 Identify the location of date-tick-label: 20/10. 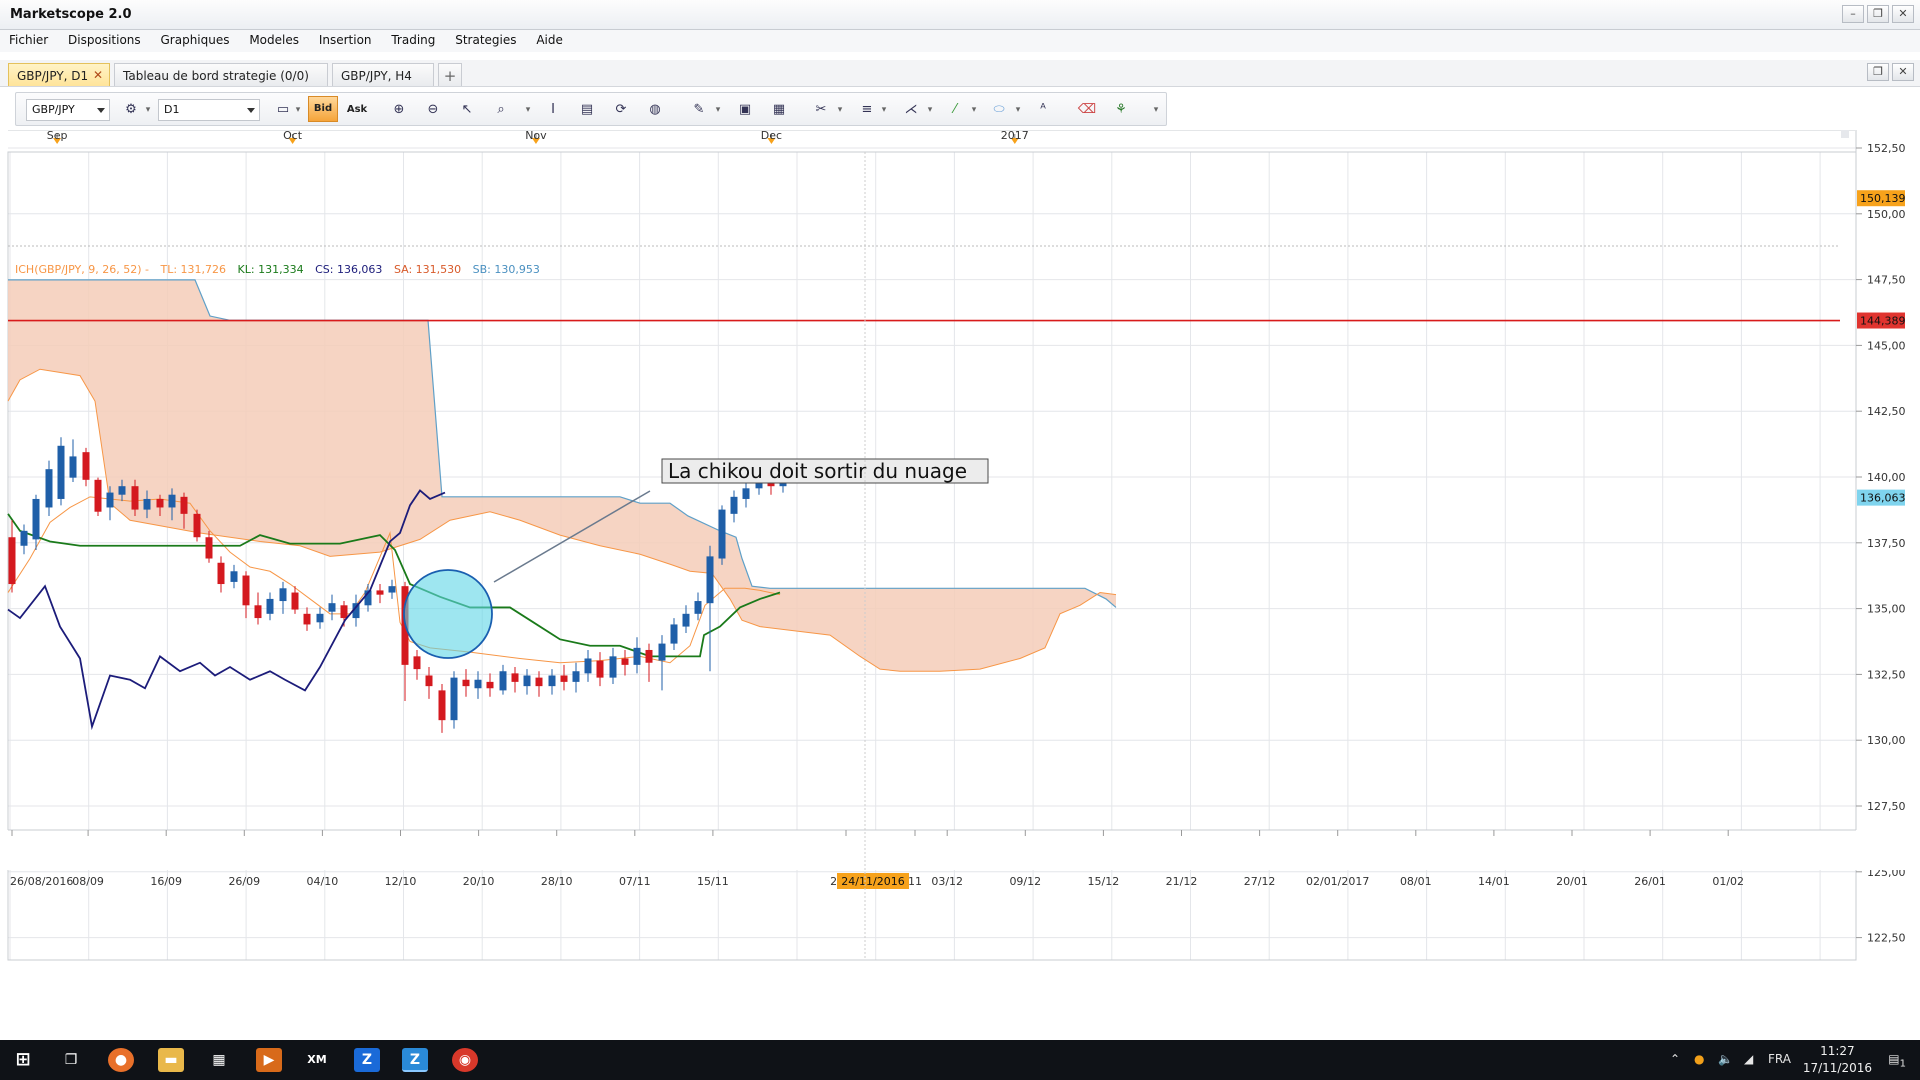
(479, 881).